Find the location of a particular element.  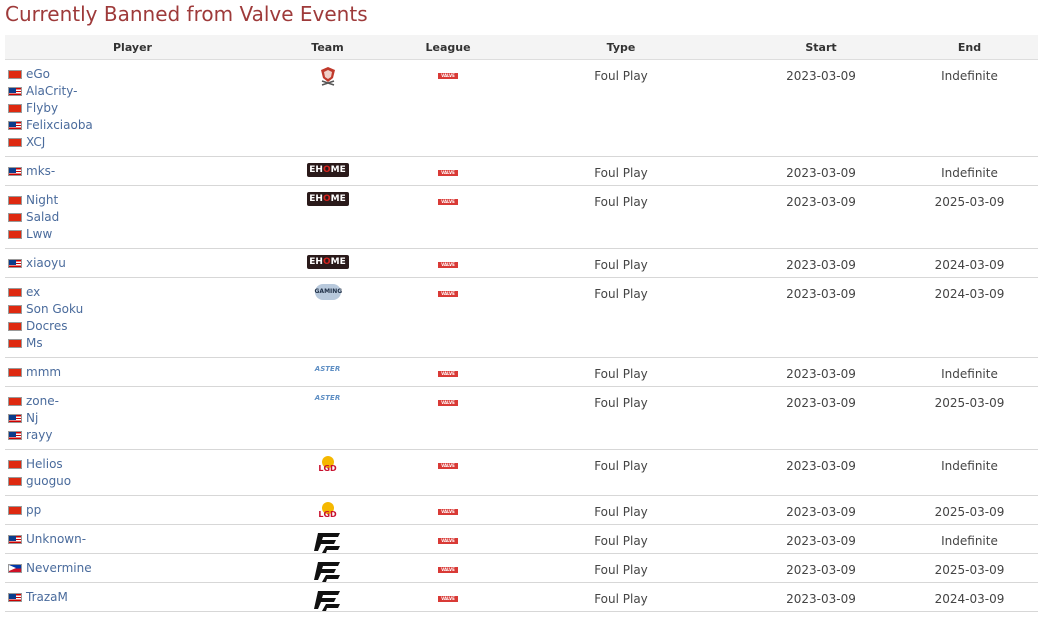

player-entry: Docres is located at coordinates (134, 326).